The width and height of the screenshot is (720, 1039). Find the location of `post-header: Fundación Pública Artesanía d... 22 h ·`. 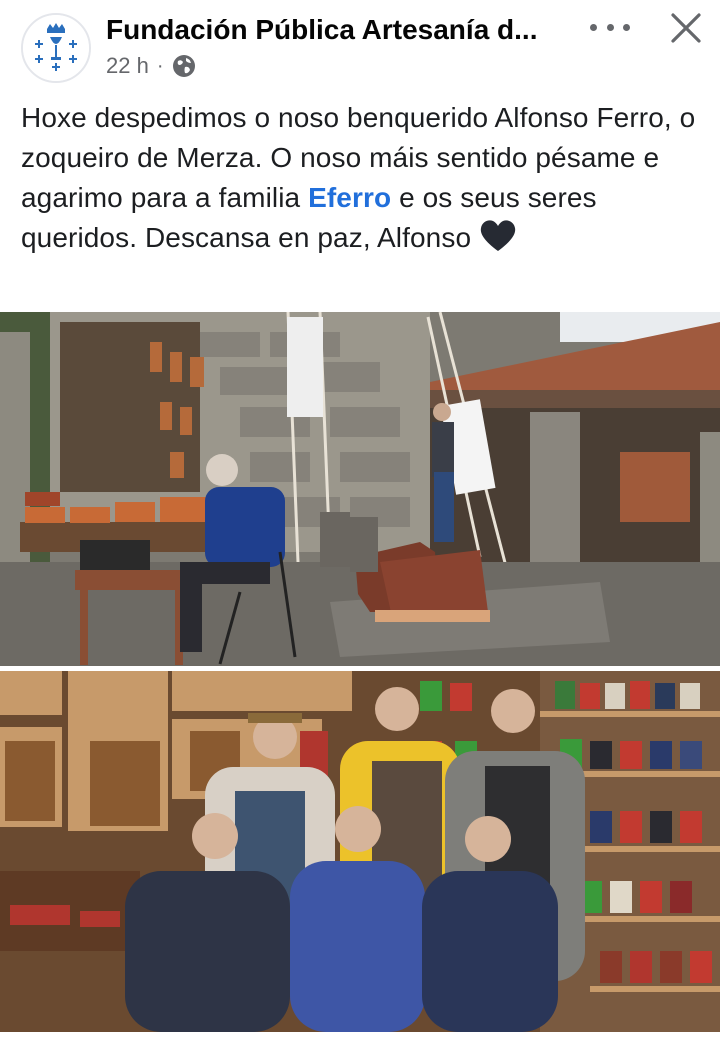

post-header: Fundación Pública Artesanía d... 22 h · is located at coordinates (360, 45).